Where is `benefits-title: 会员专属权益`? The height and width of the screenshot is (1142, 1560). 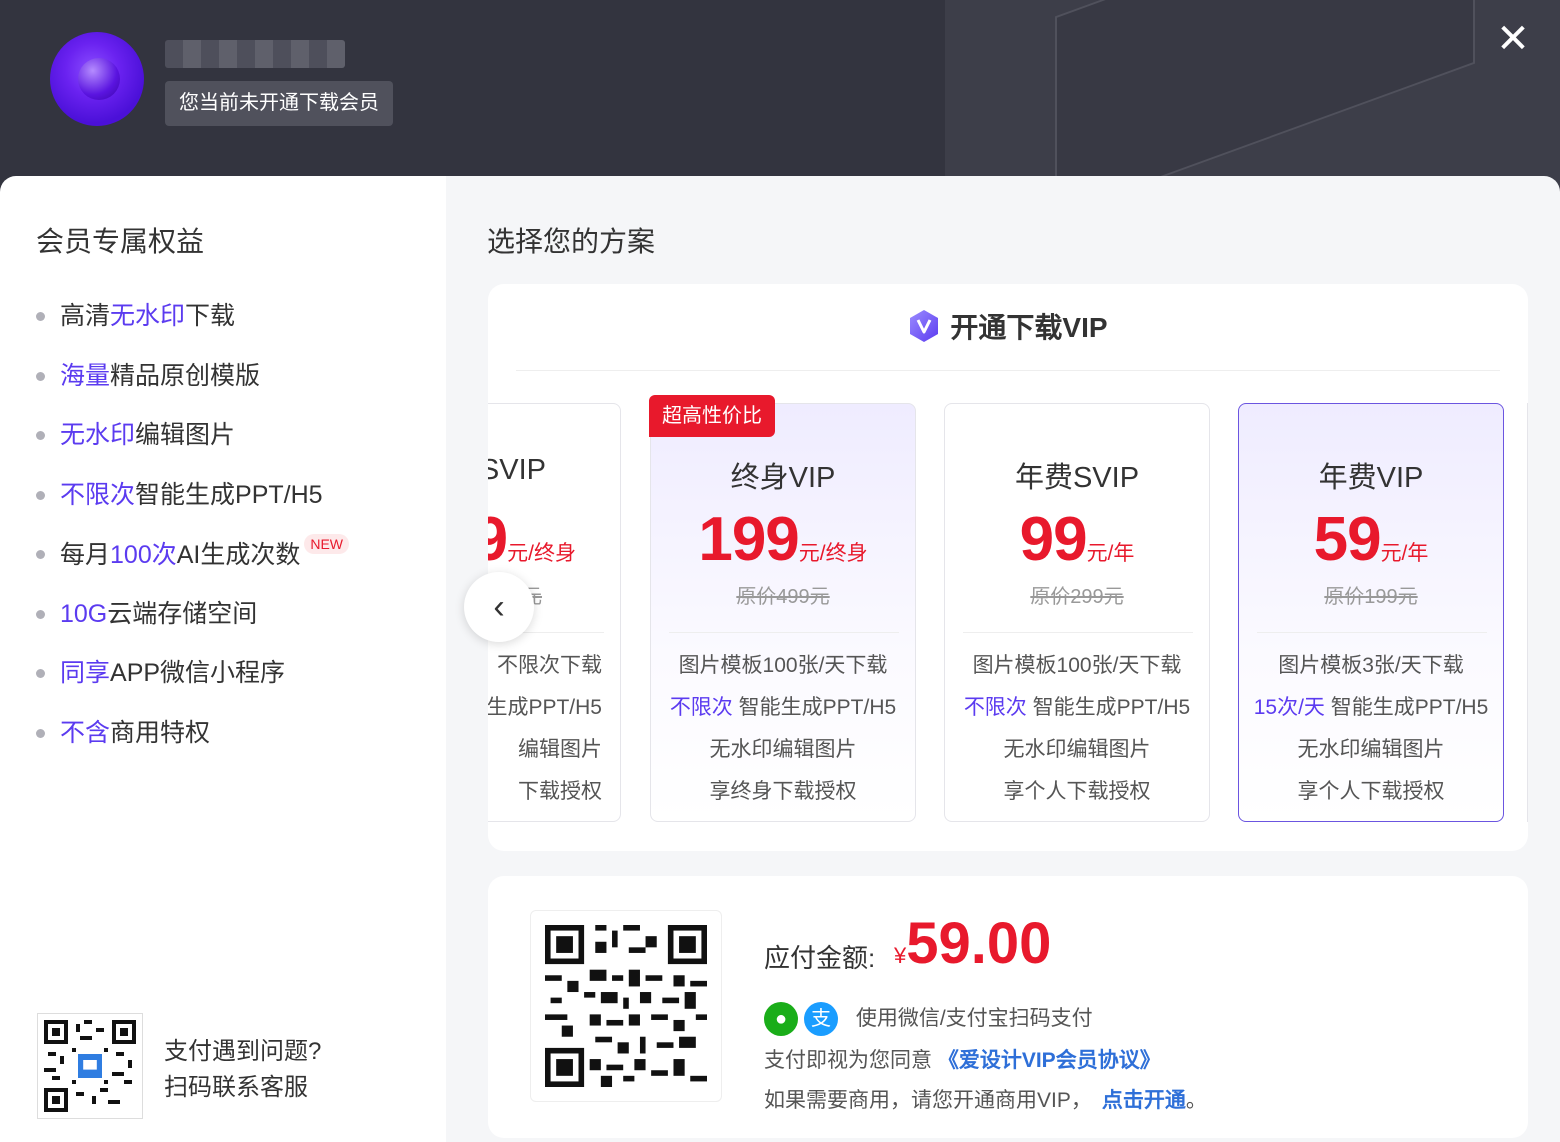 benefits-title: 会员专属权益 is located at coordinates (120, 241).